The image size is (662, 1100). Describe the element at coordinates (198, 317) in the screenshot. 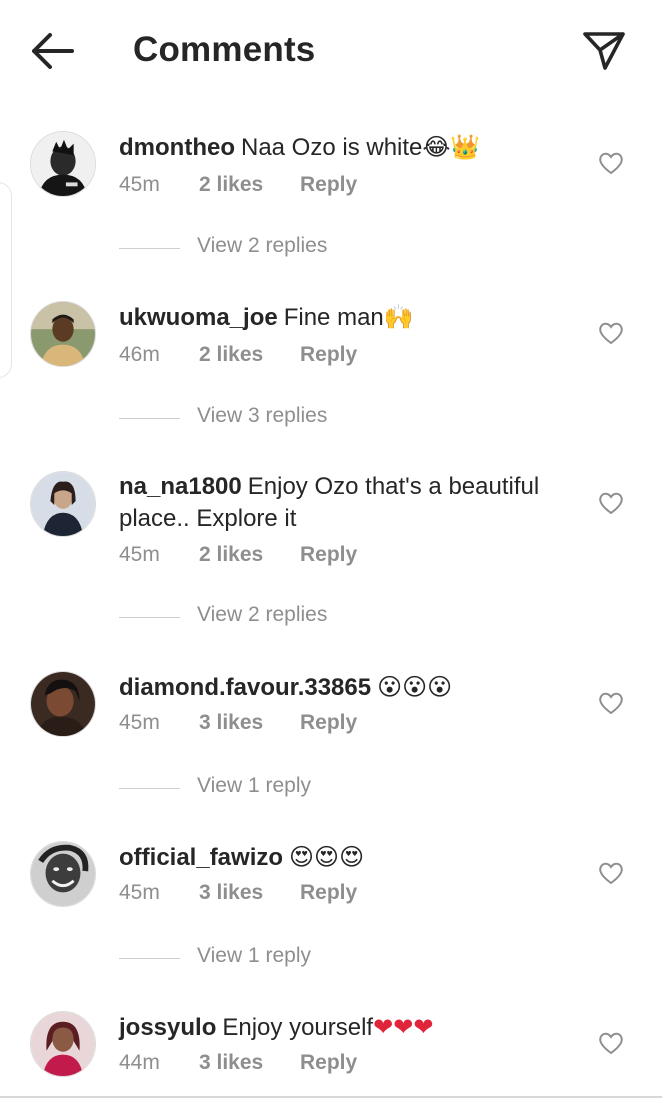

I see `comment-username: ukwuoma_joe` at that location.